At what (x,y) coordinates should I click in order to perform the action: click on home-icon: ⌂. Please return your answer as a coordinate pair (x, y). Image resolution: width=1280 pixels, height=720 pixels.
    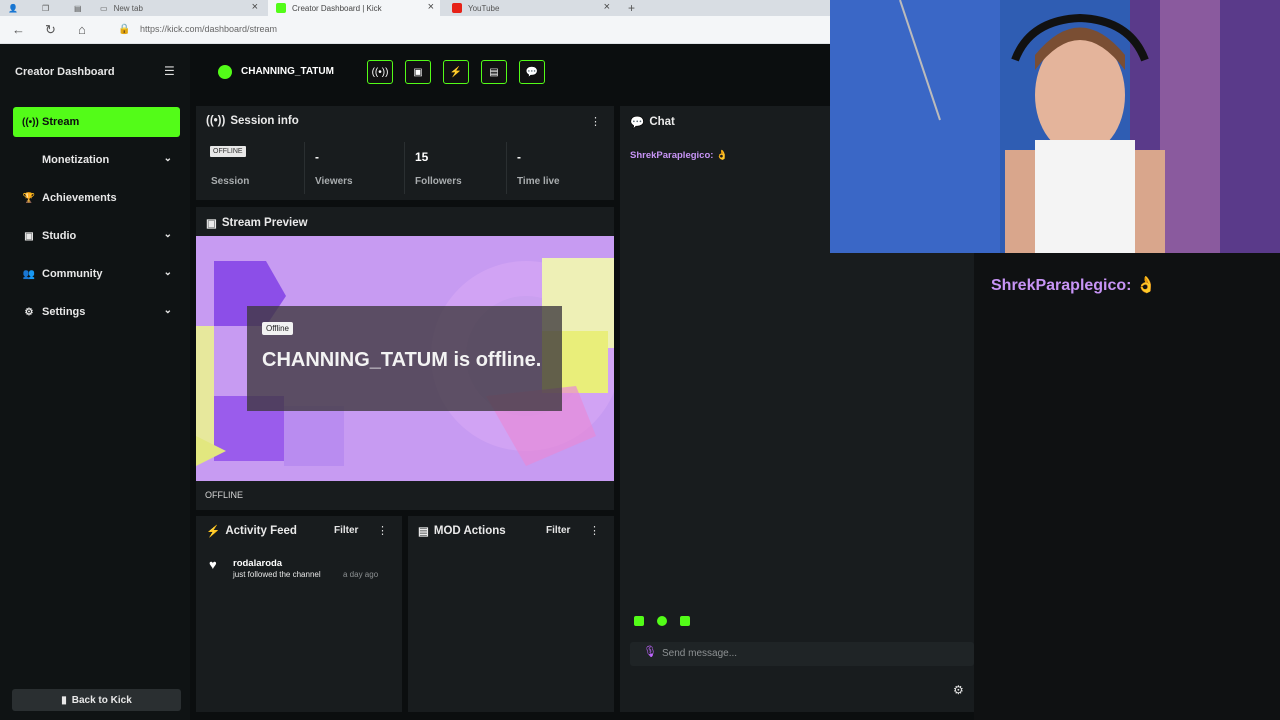
    Looking at the image, I should click on (82, 29).